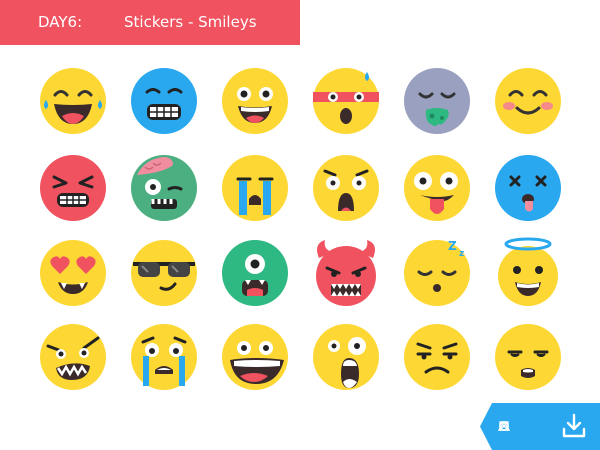 Image resolution: width=600 pixels, height=450 pixels. Describe the element at coordinates (528, 188) in the screenshot. I see `dizzy-blue-face-icon` at that location.